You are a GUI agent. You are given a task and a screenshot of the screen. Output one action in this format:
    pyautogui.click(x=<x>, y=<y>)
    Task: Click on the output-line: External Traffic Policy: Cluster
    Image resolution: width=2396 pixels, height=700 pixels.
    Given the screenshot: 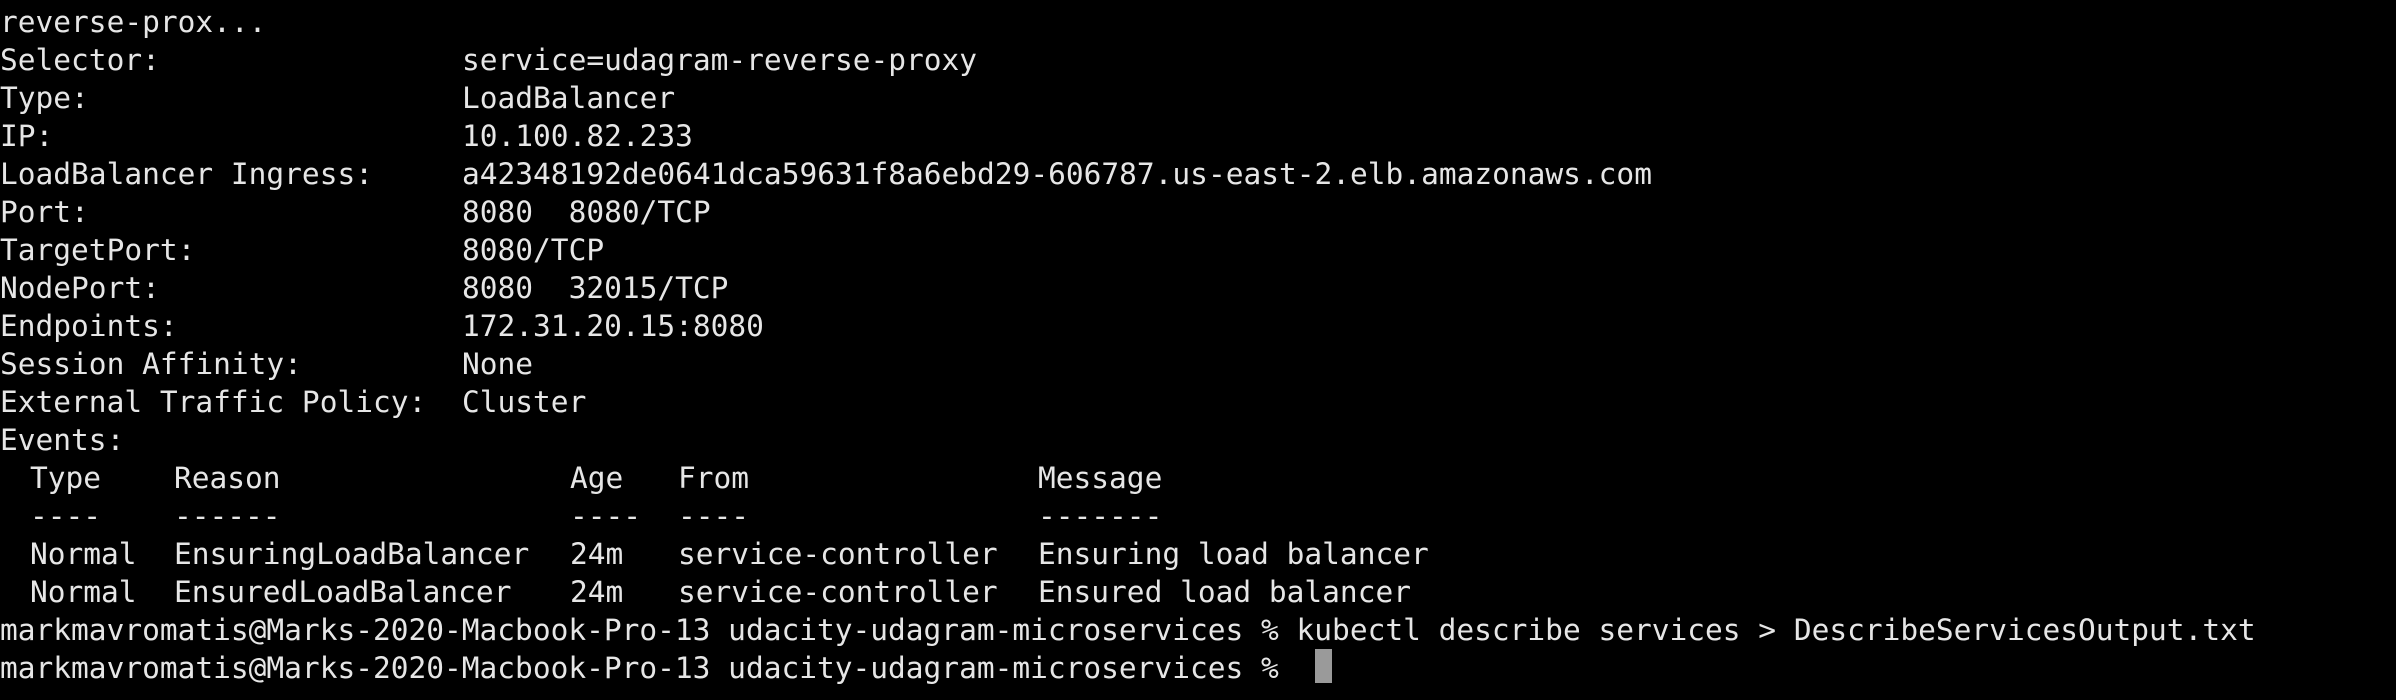 What is the action you would take?
    pyautogui.click(x=1128, y=402)
    